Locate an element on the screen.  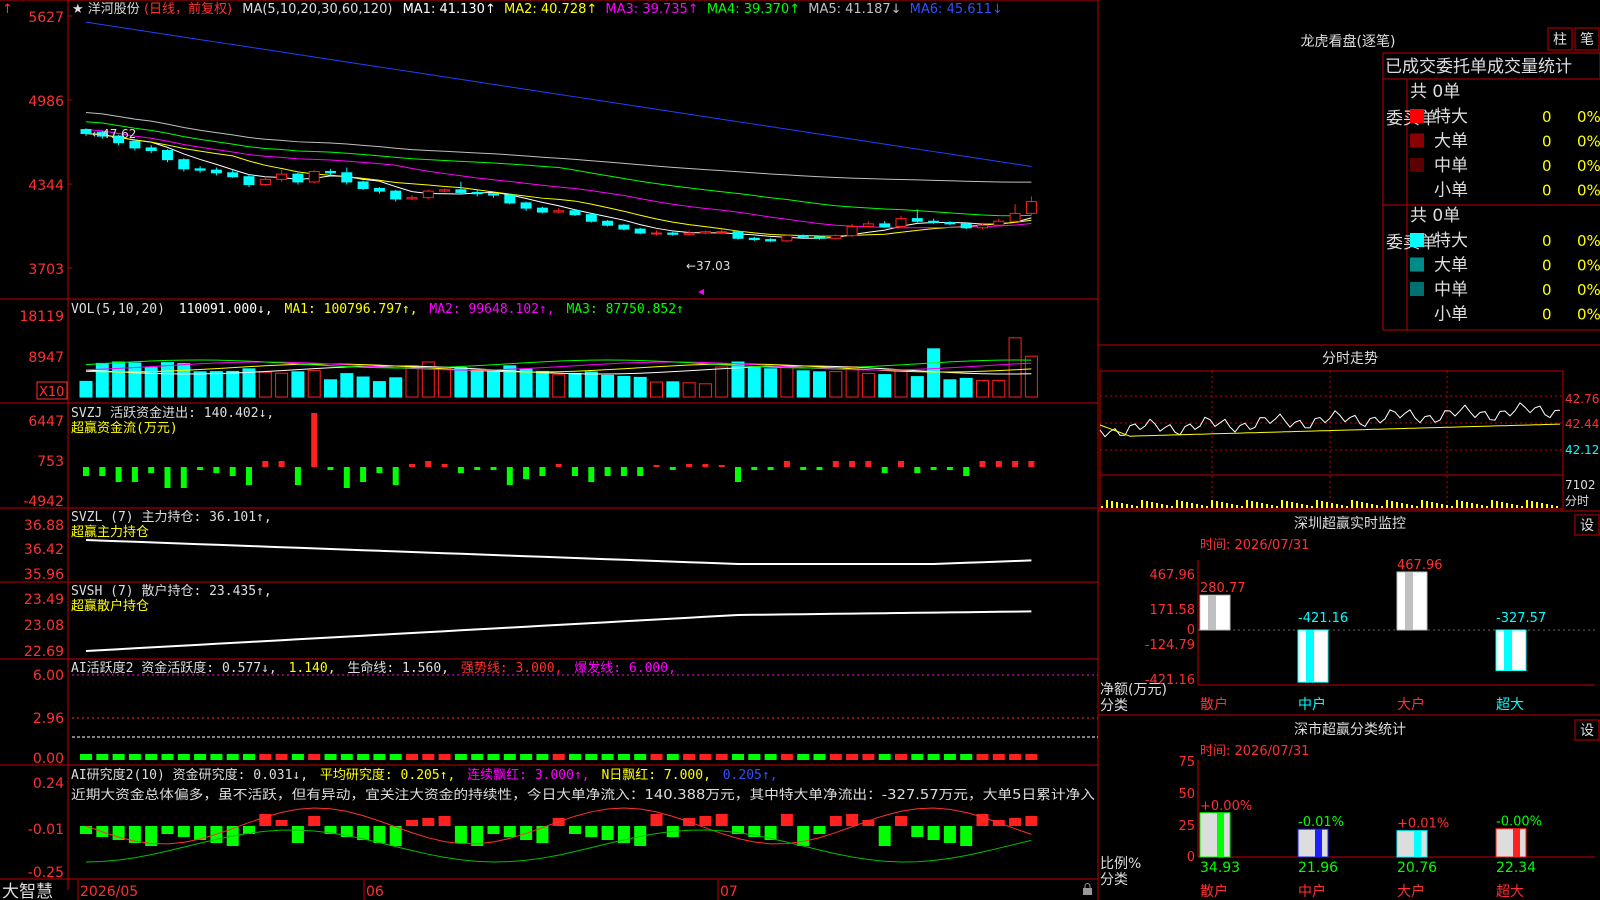
order-size-label: 特大 is located at coordinates (1451, 117).